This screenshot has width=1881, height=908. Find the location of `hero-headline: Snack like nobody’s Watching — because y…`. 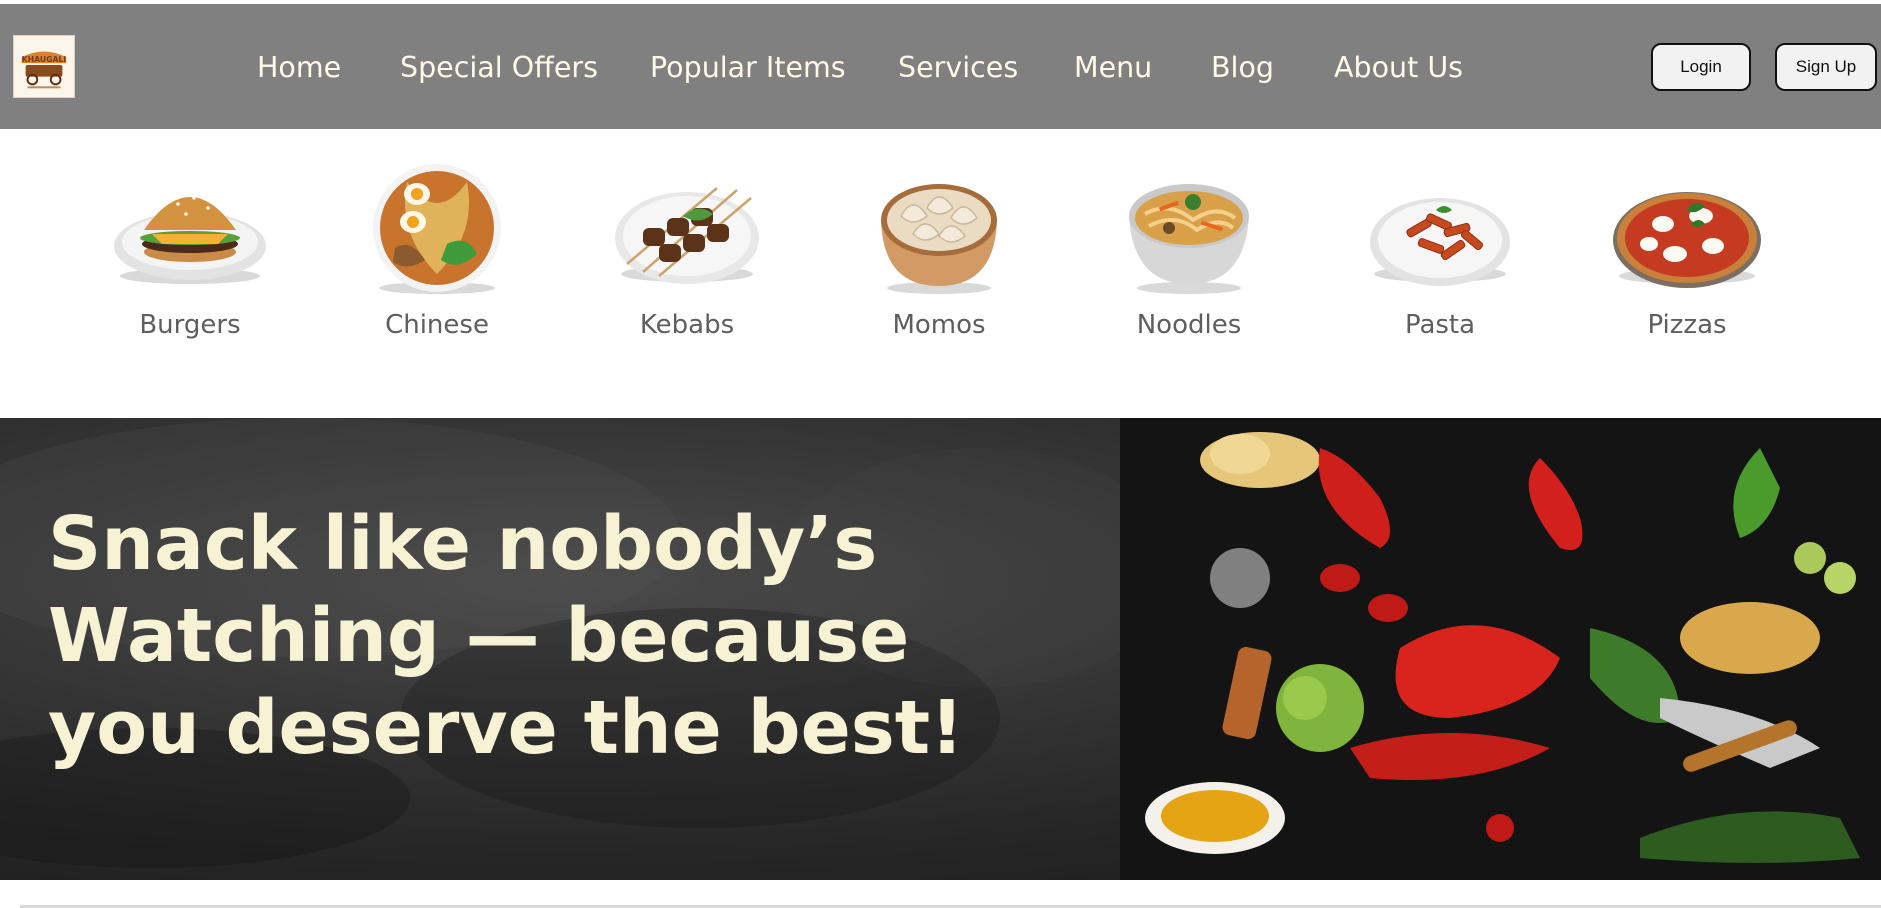

hero-headline: Snack like nobody’s Watching — because y… is located at coordinates (506, 636).